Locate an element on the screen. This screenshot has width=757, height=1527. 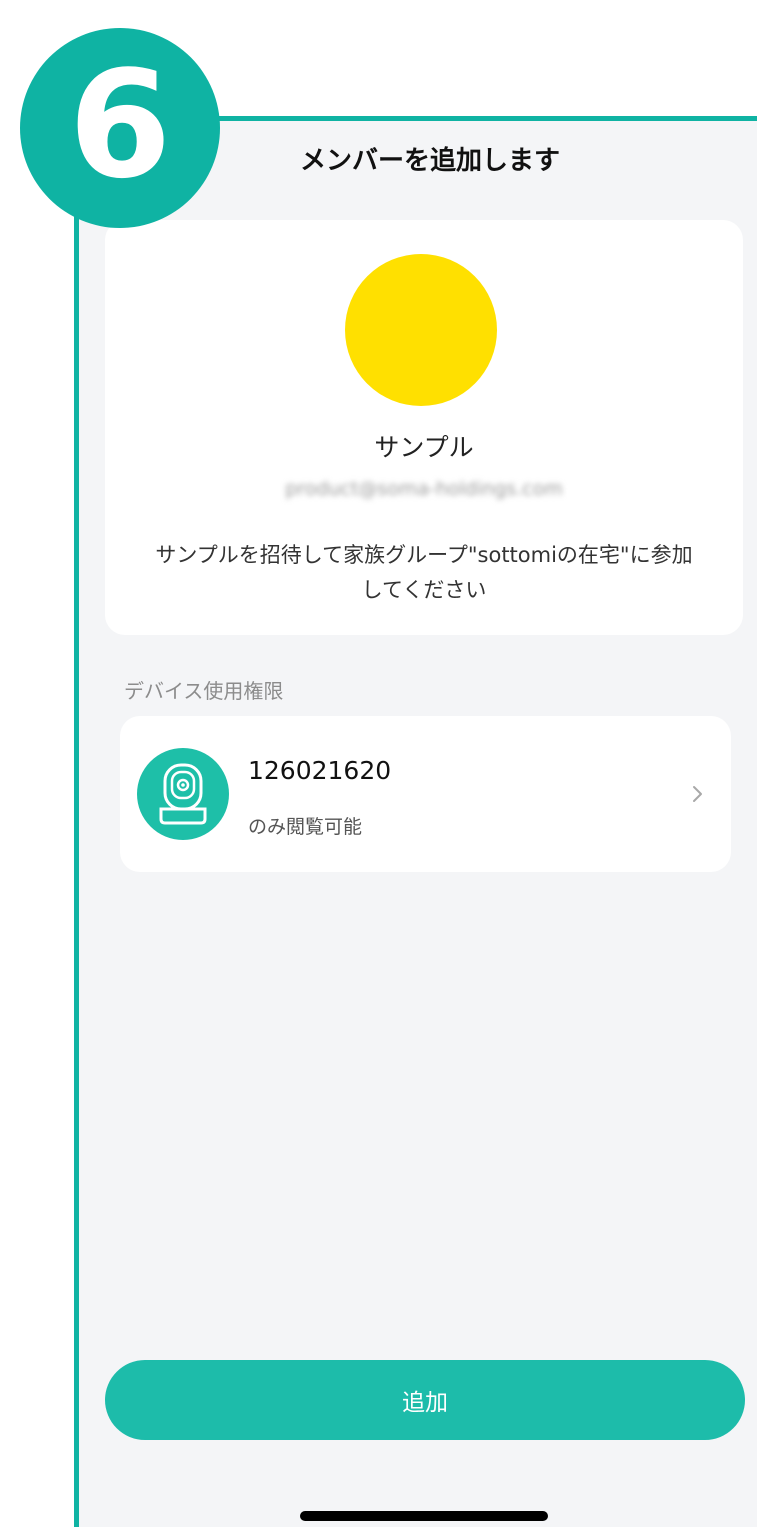
step-number: 6 is located at coordinates (120, 125).